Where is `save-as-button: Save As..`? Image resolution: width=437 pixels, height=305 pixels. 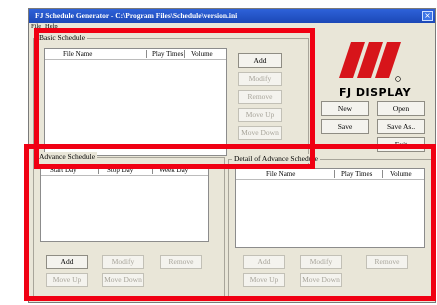
save-as-button: Save As.. is located at coordinates (401, 126).